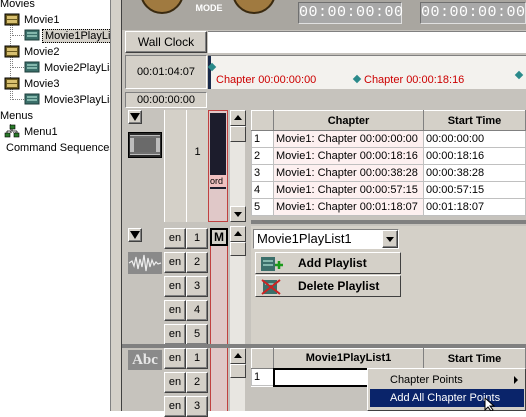 The height and width of the screenshot is (417, 526). I want to click on subtitle-scrollbar, so click(237, 379).